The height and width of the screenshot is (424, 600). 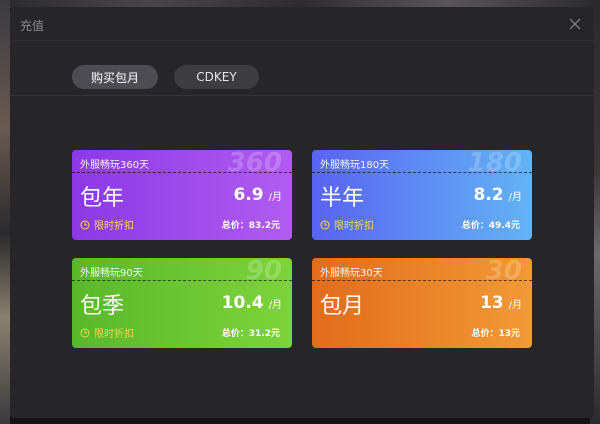 I want to click on plan-duration-label: 外服畅玩30天, so click(x=351, y=273).